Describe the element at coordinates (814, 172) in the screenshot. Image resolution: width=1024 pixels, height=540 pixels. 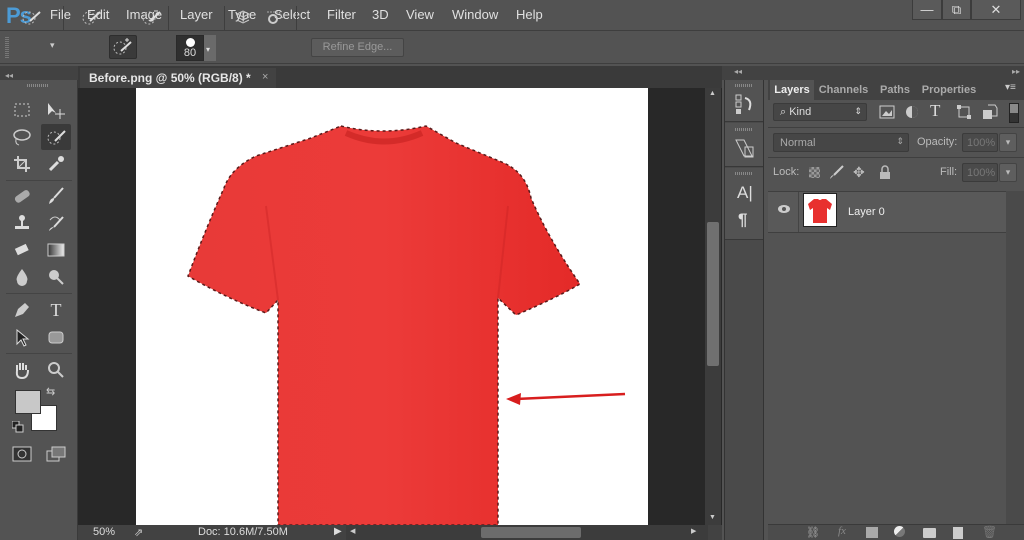
I see `lock-transparent-icon` at that location.